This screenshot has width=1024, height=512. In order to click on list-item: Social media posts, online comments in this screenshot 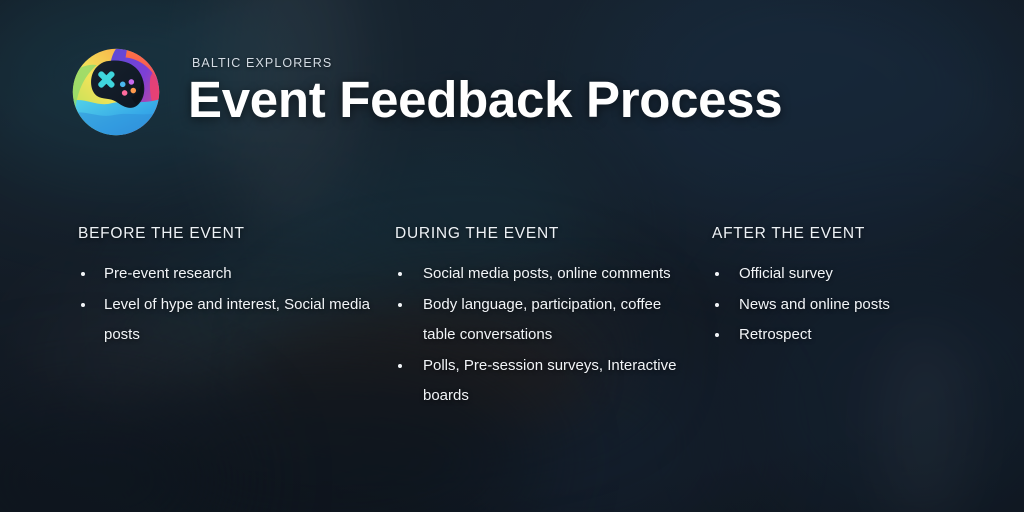, I will do `click(545, 274)`.